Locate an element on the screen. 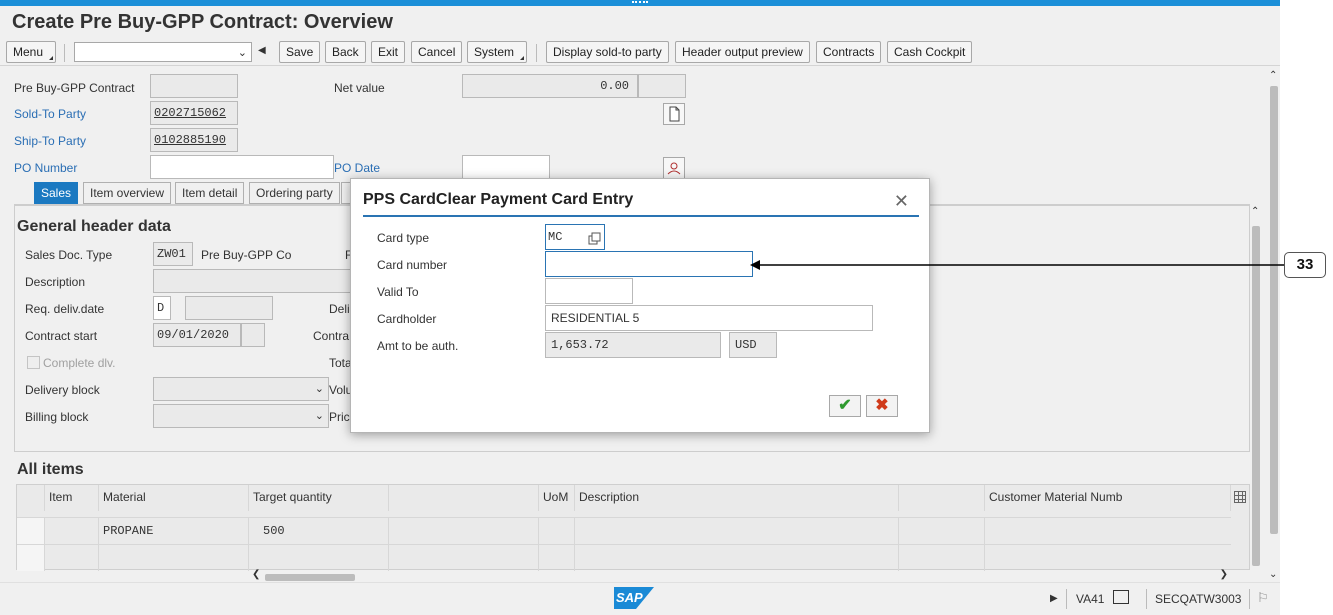  horizontal-scrollbar: ❮ ❯ is located at coordinates (740, 575).